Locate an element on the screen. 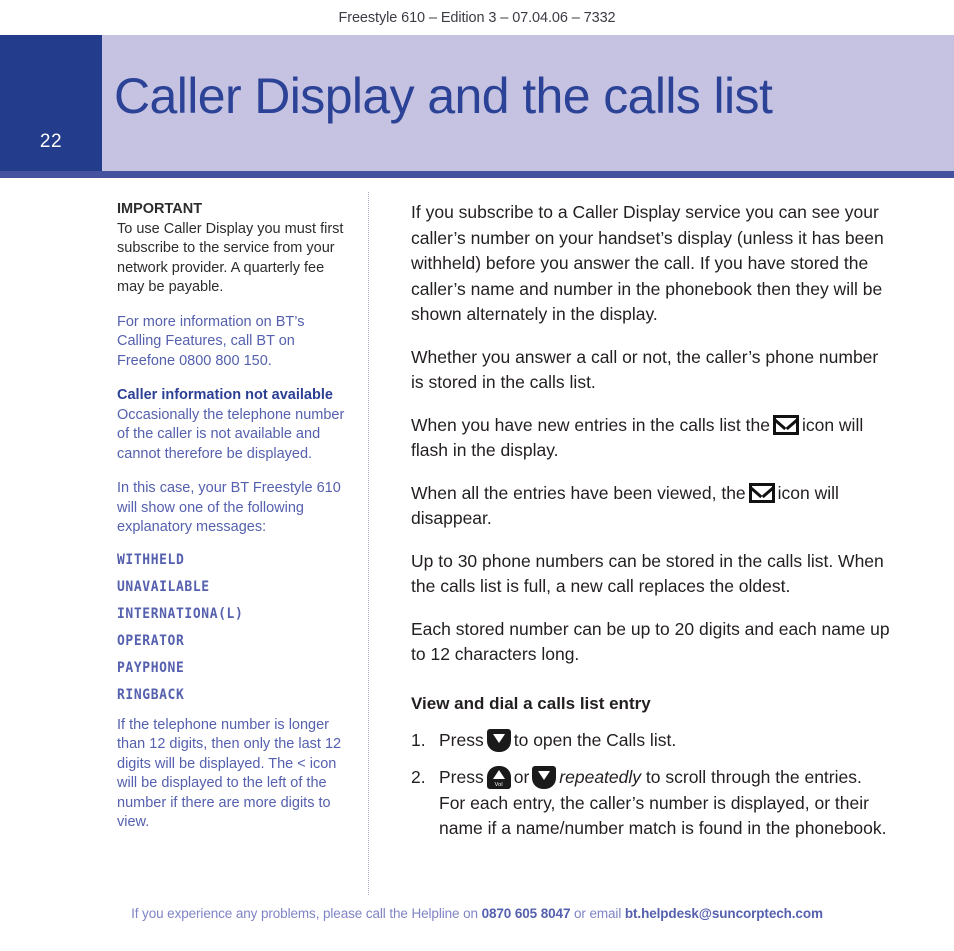 This screenshot has width=954, height=951. sidebar-not-available-heading: Caller information not available is located at coordinates (225, 395).